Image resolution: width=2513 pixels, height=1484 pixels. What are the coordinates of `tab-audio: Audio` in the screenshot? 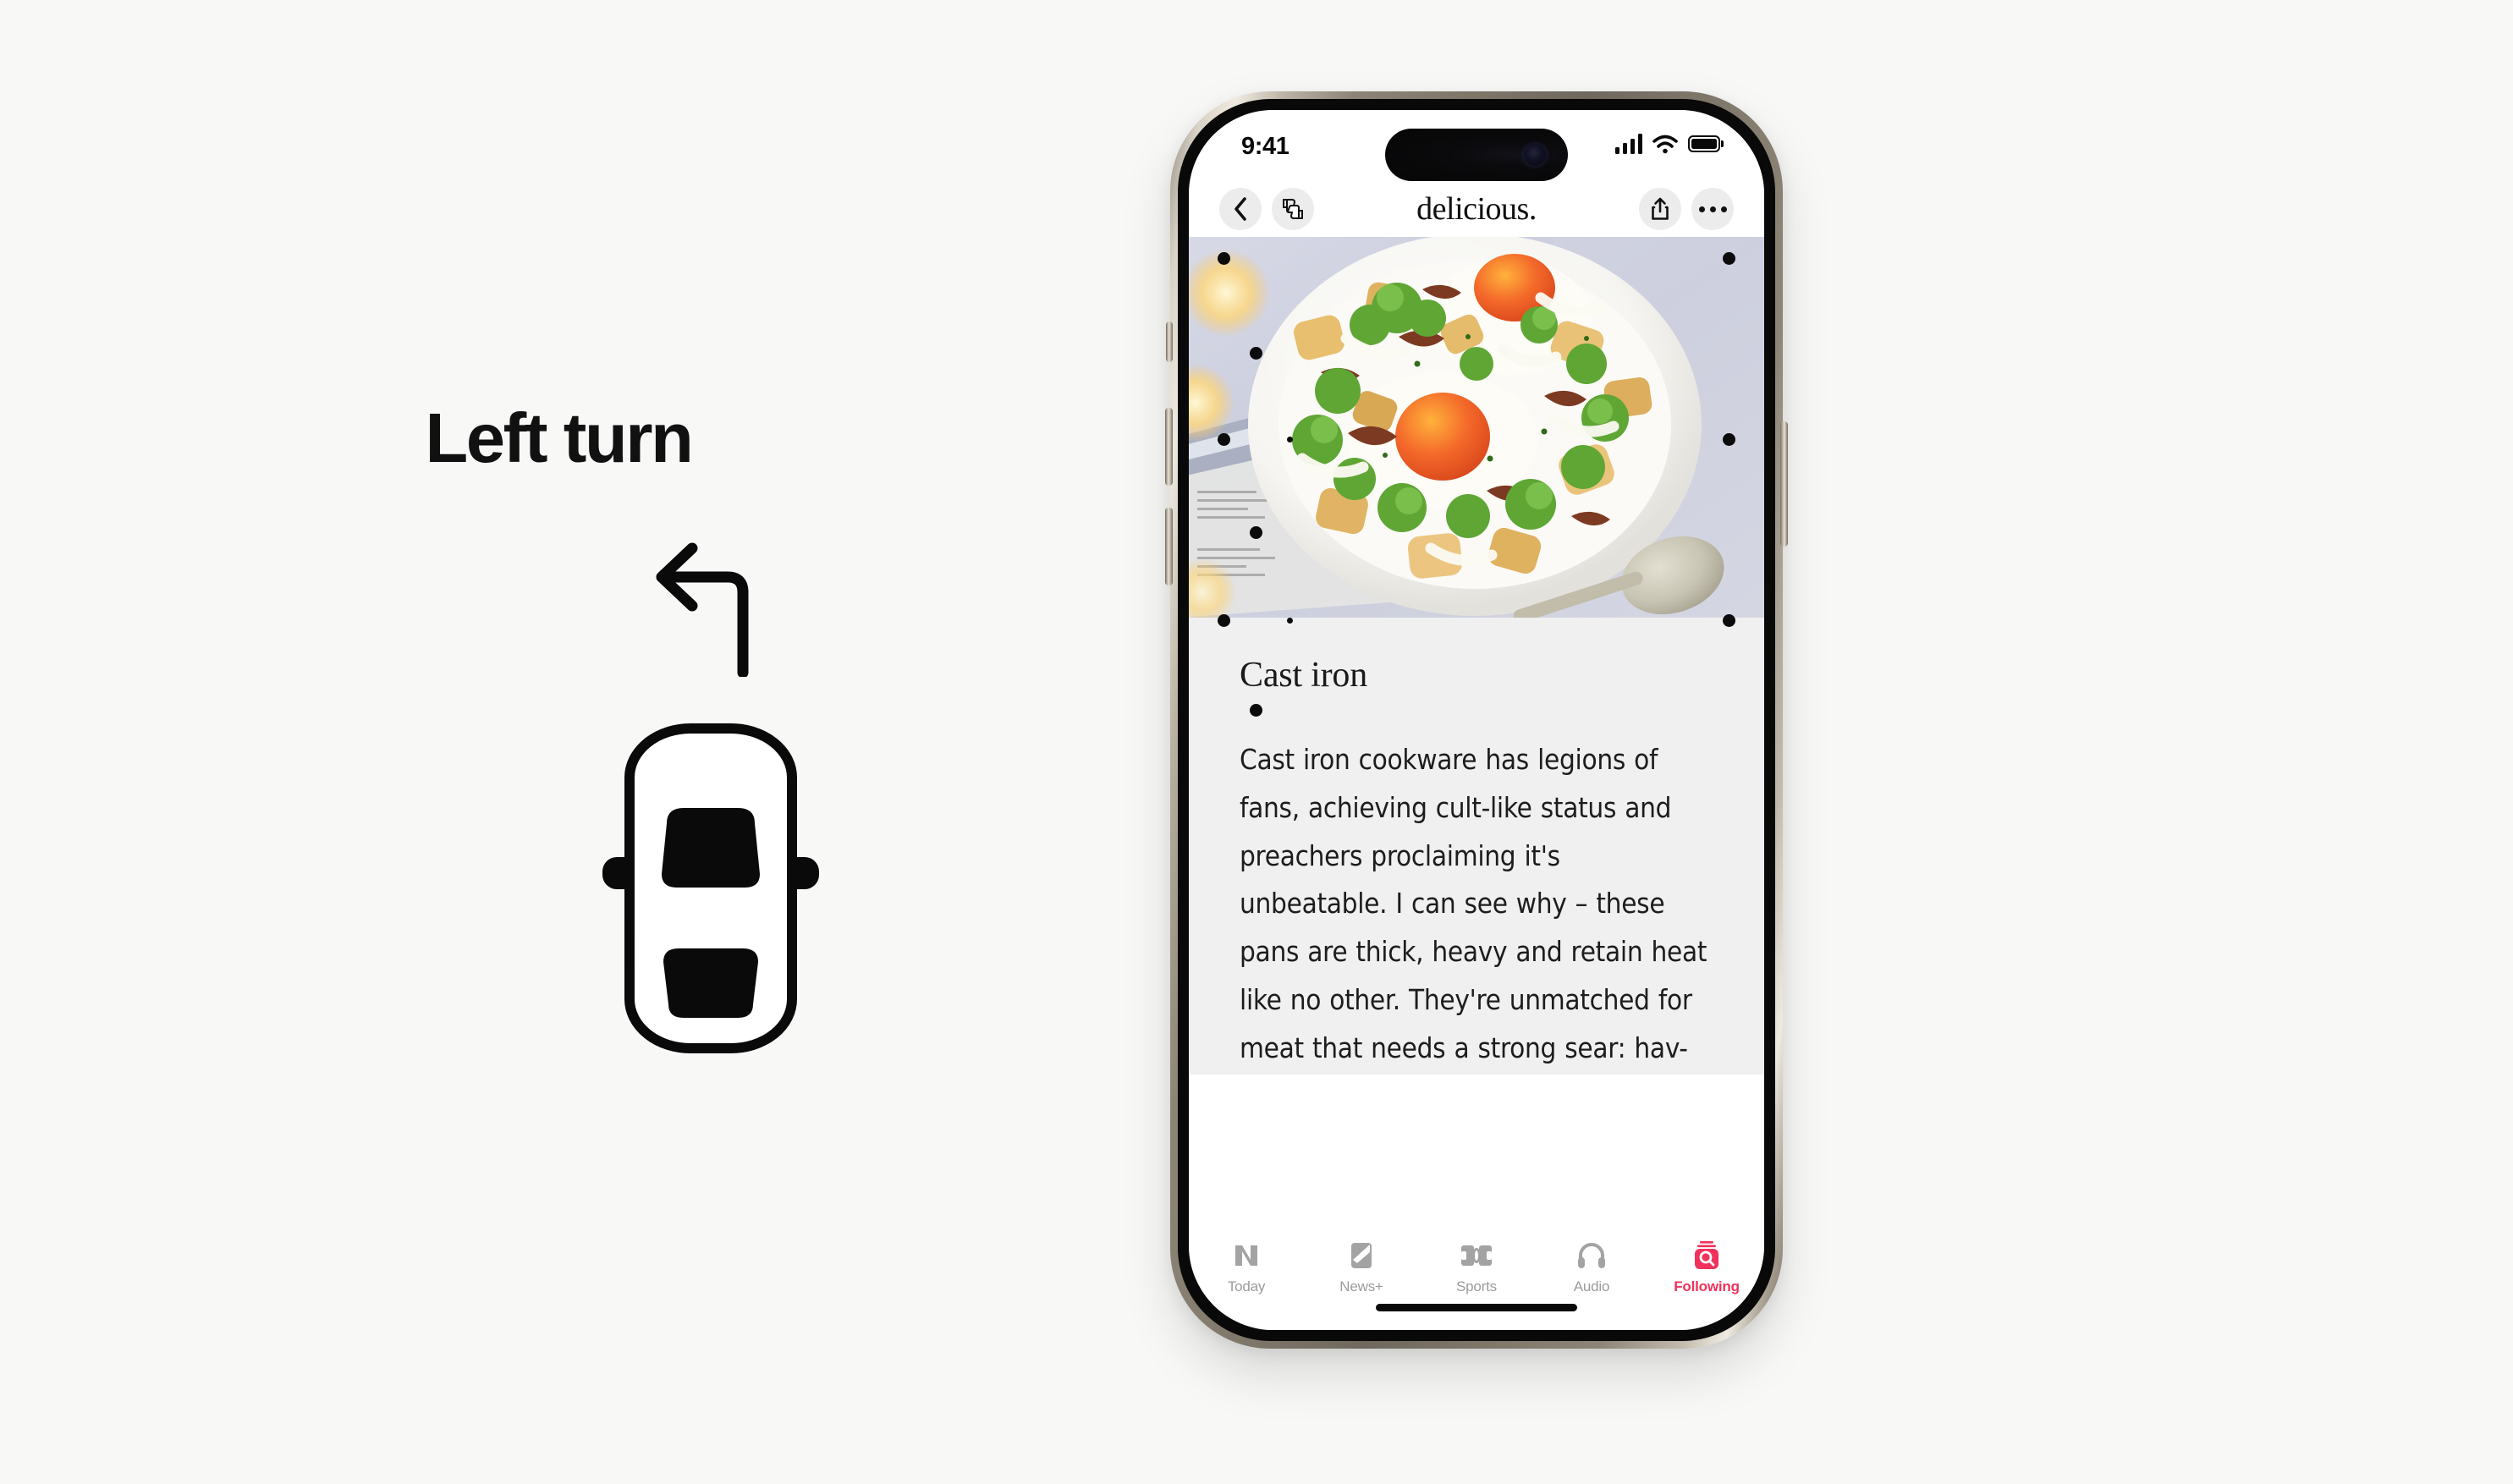 It's located at (1591, 1267).